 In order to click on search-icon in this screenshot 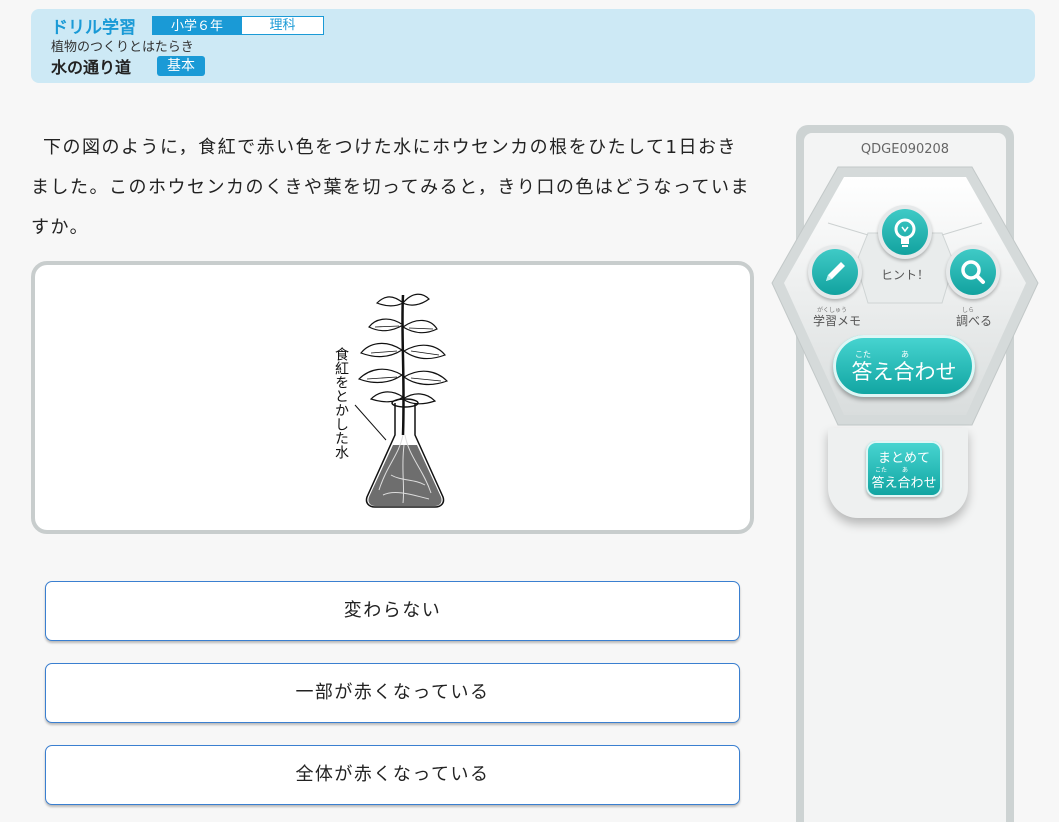, I will do `click(973, 272)`.